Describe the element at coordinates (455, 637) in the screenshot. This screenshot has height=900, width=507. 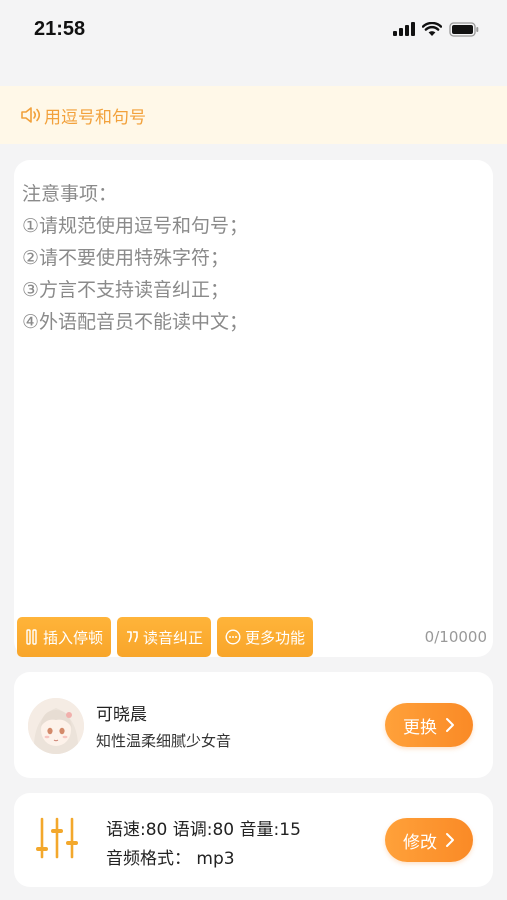
I see `character-count: 0/10000` at that location.